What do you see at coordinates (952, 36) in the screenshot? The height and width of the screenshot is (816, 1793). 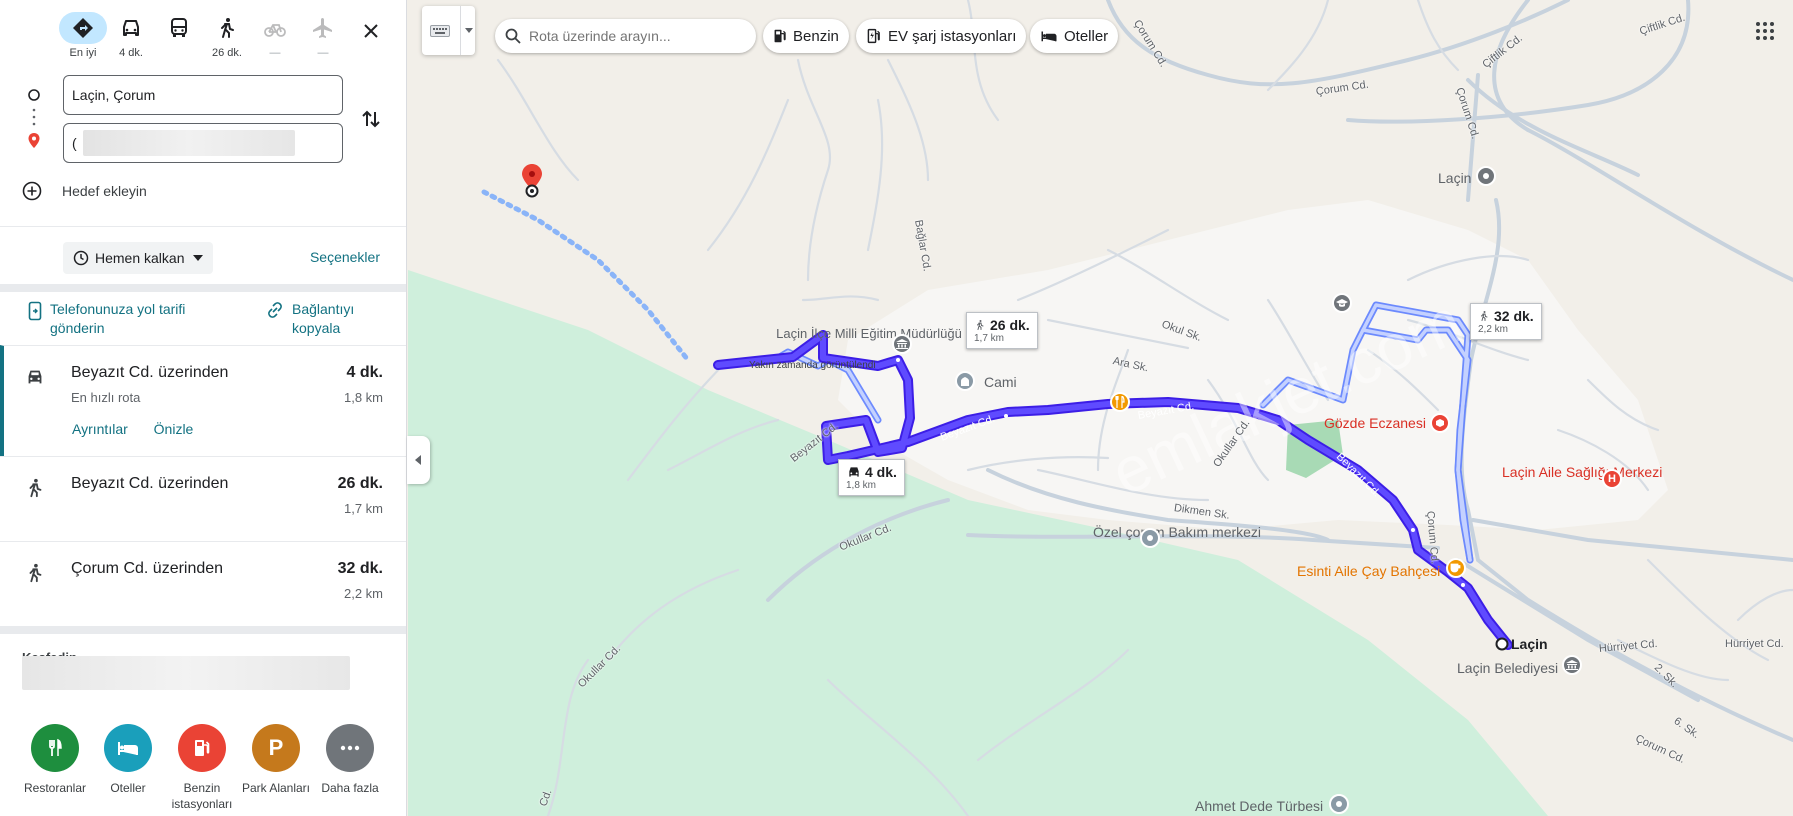 I see `chip-label: EV şarj istasyonları` at bounding box center [952, 36].